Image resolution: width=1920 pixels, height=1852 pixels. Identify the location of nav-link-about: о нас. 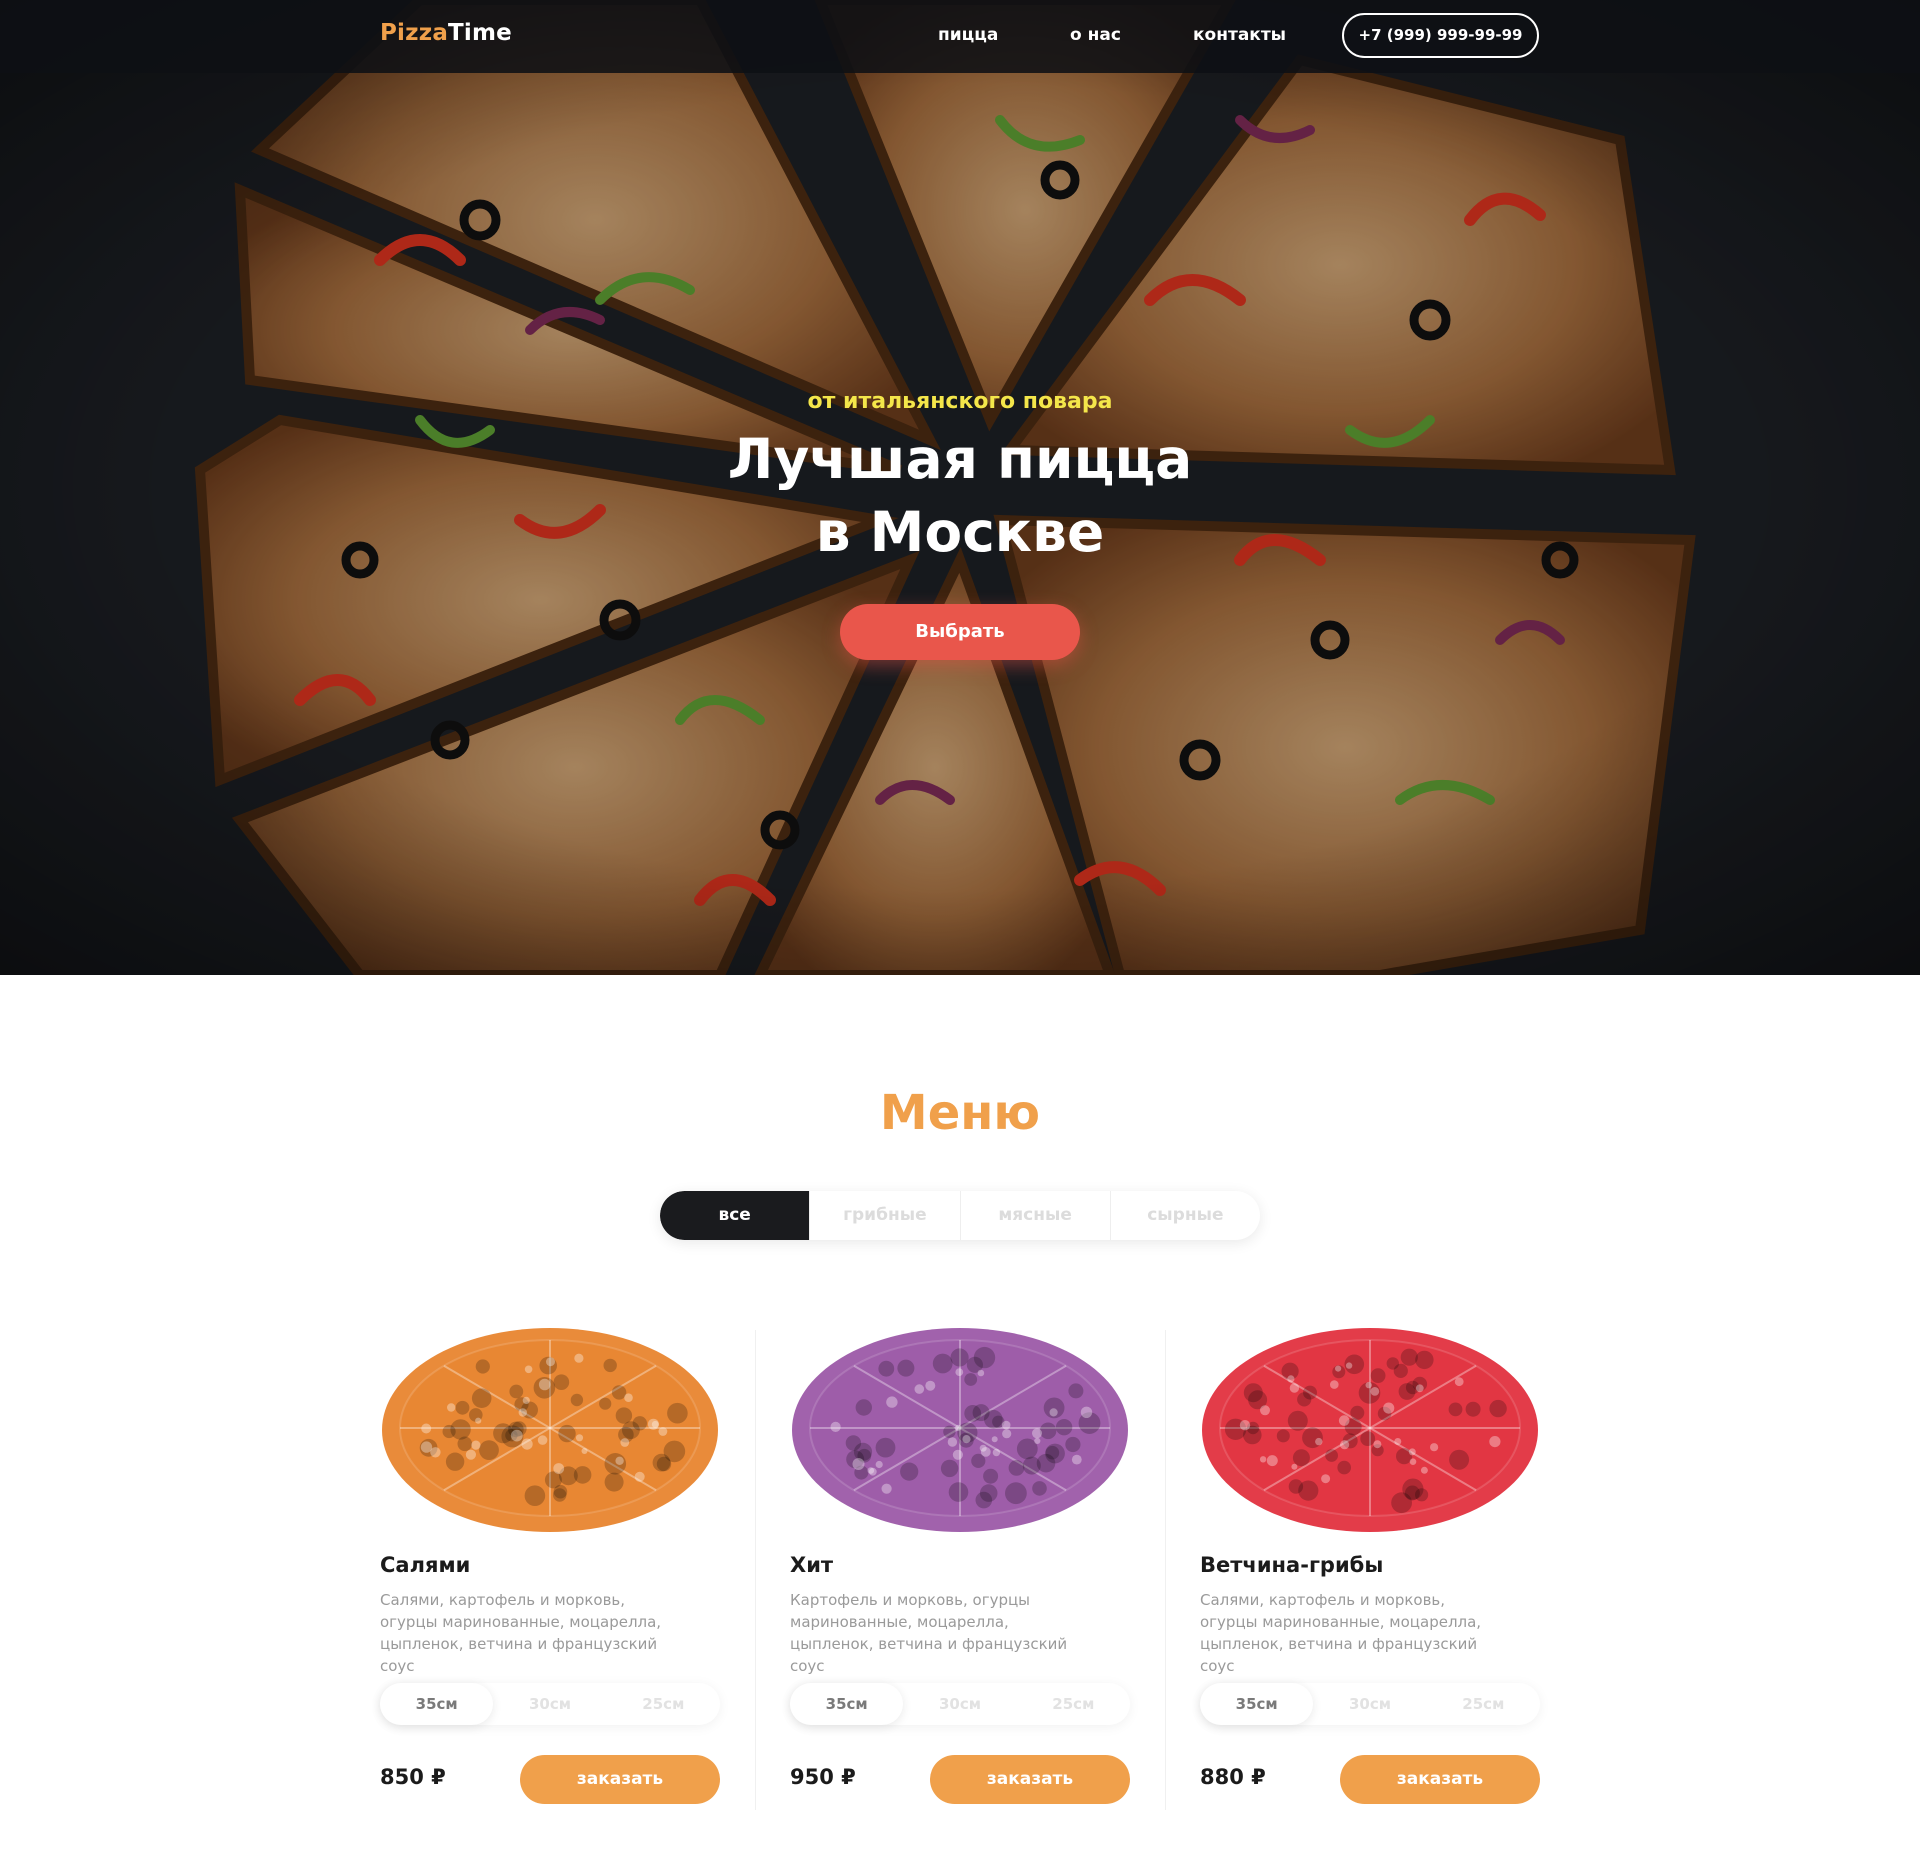
(1095, 35).